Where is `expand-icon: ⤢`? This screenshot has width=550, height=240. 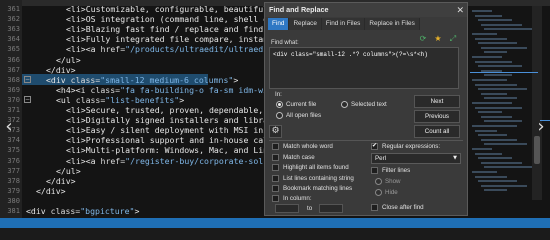
expand-icon: ⤢ is located at coordinates (453, 39).